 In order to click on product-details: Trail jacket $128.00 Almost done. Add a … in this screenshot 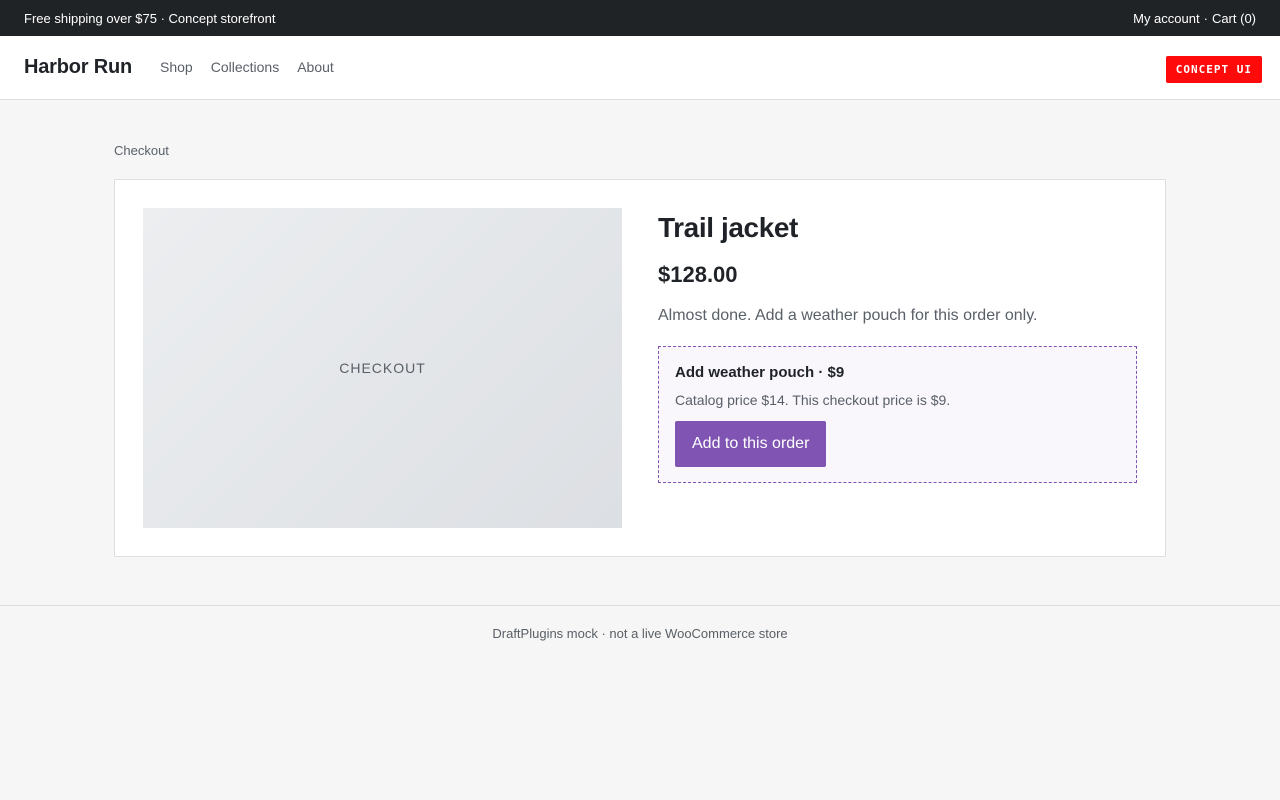, I will do `click(898, 347)`.